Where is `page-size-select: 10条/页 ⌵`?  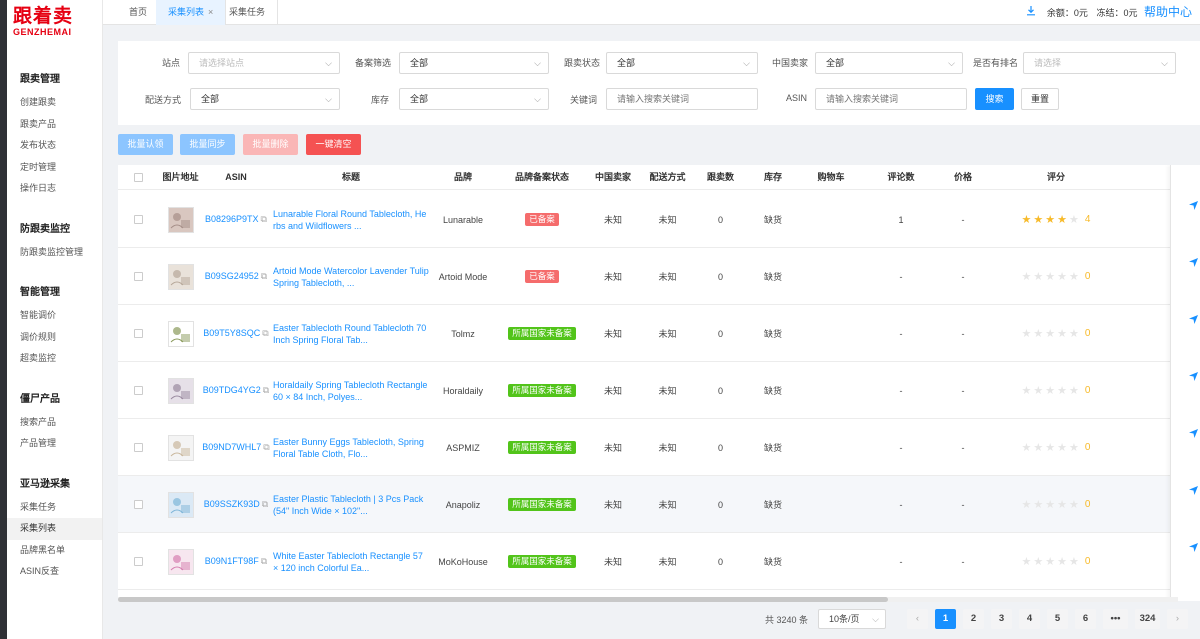
page-size-select: 10条/页 ⌵ is located at coordinates (852, 619).